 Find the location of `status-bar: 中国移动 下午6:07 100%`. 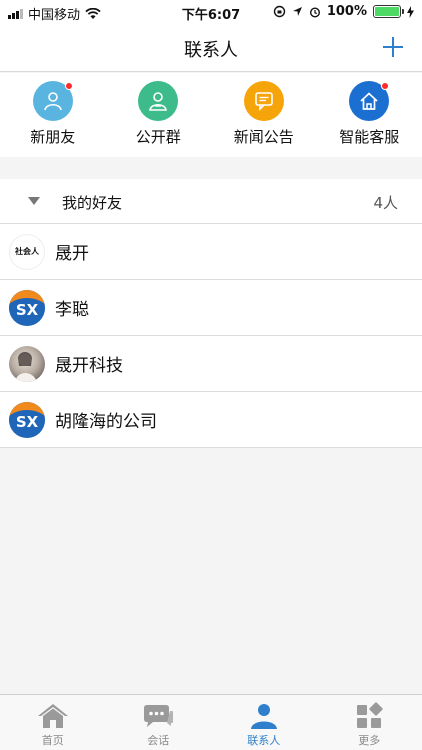

status-bar: 中国移动 下午6:07 100% is located at coordinates (211, 12).